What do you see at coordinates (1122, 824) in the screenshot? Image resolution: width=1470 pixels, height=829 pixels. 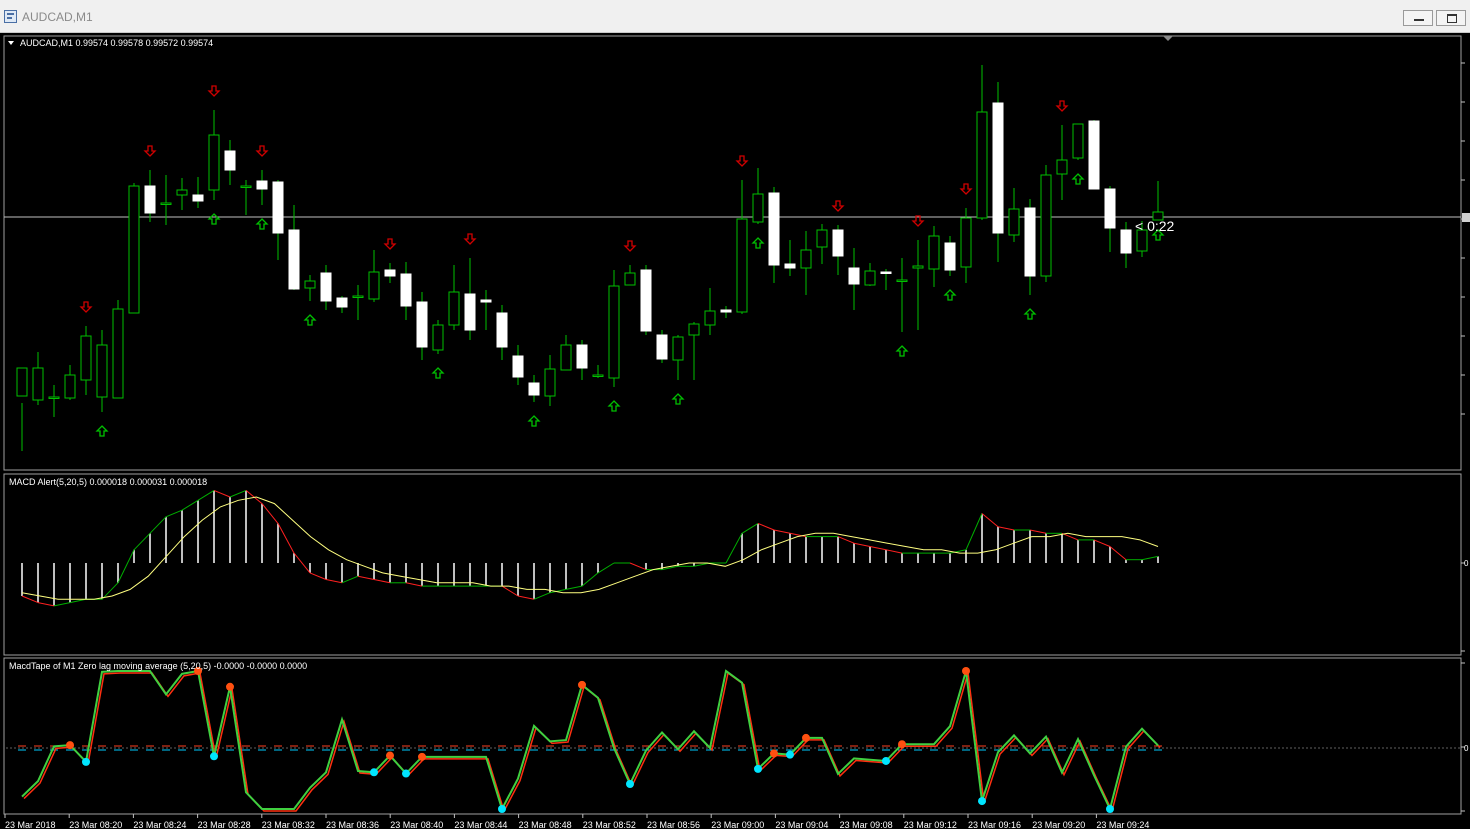 I see `time-axis-label: 23 Mar 09:24` at bounding box center [1122, 824].